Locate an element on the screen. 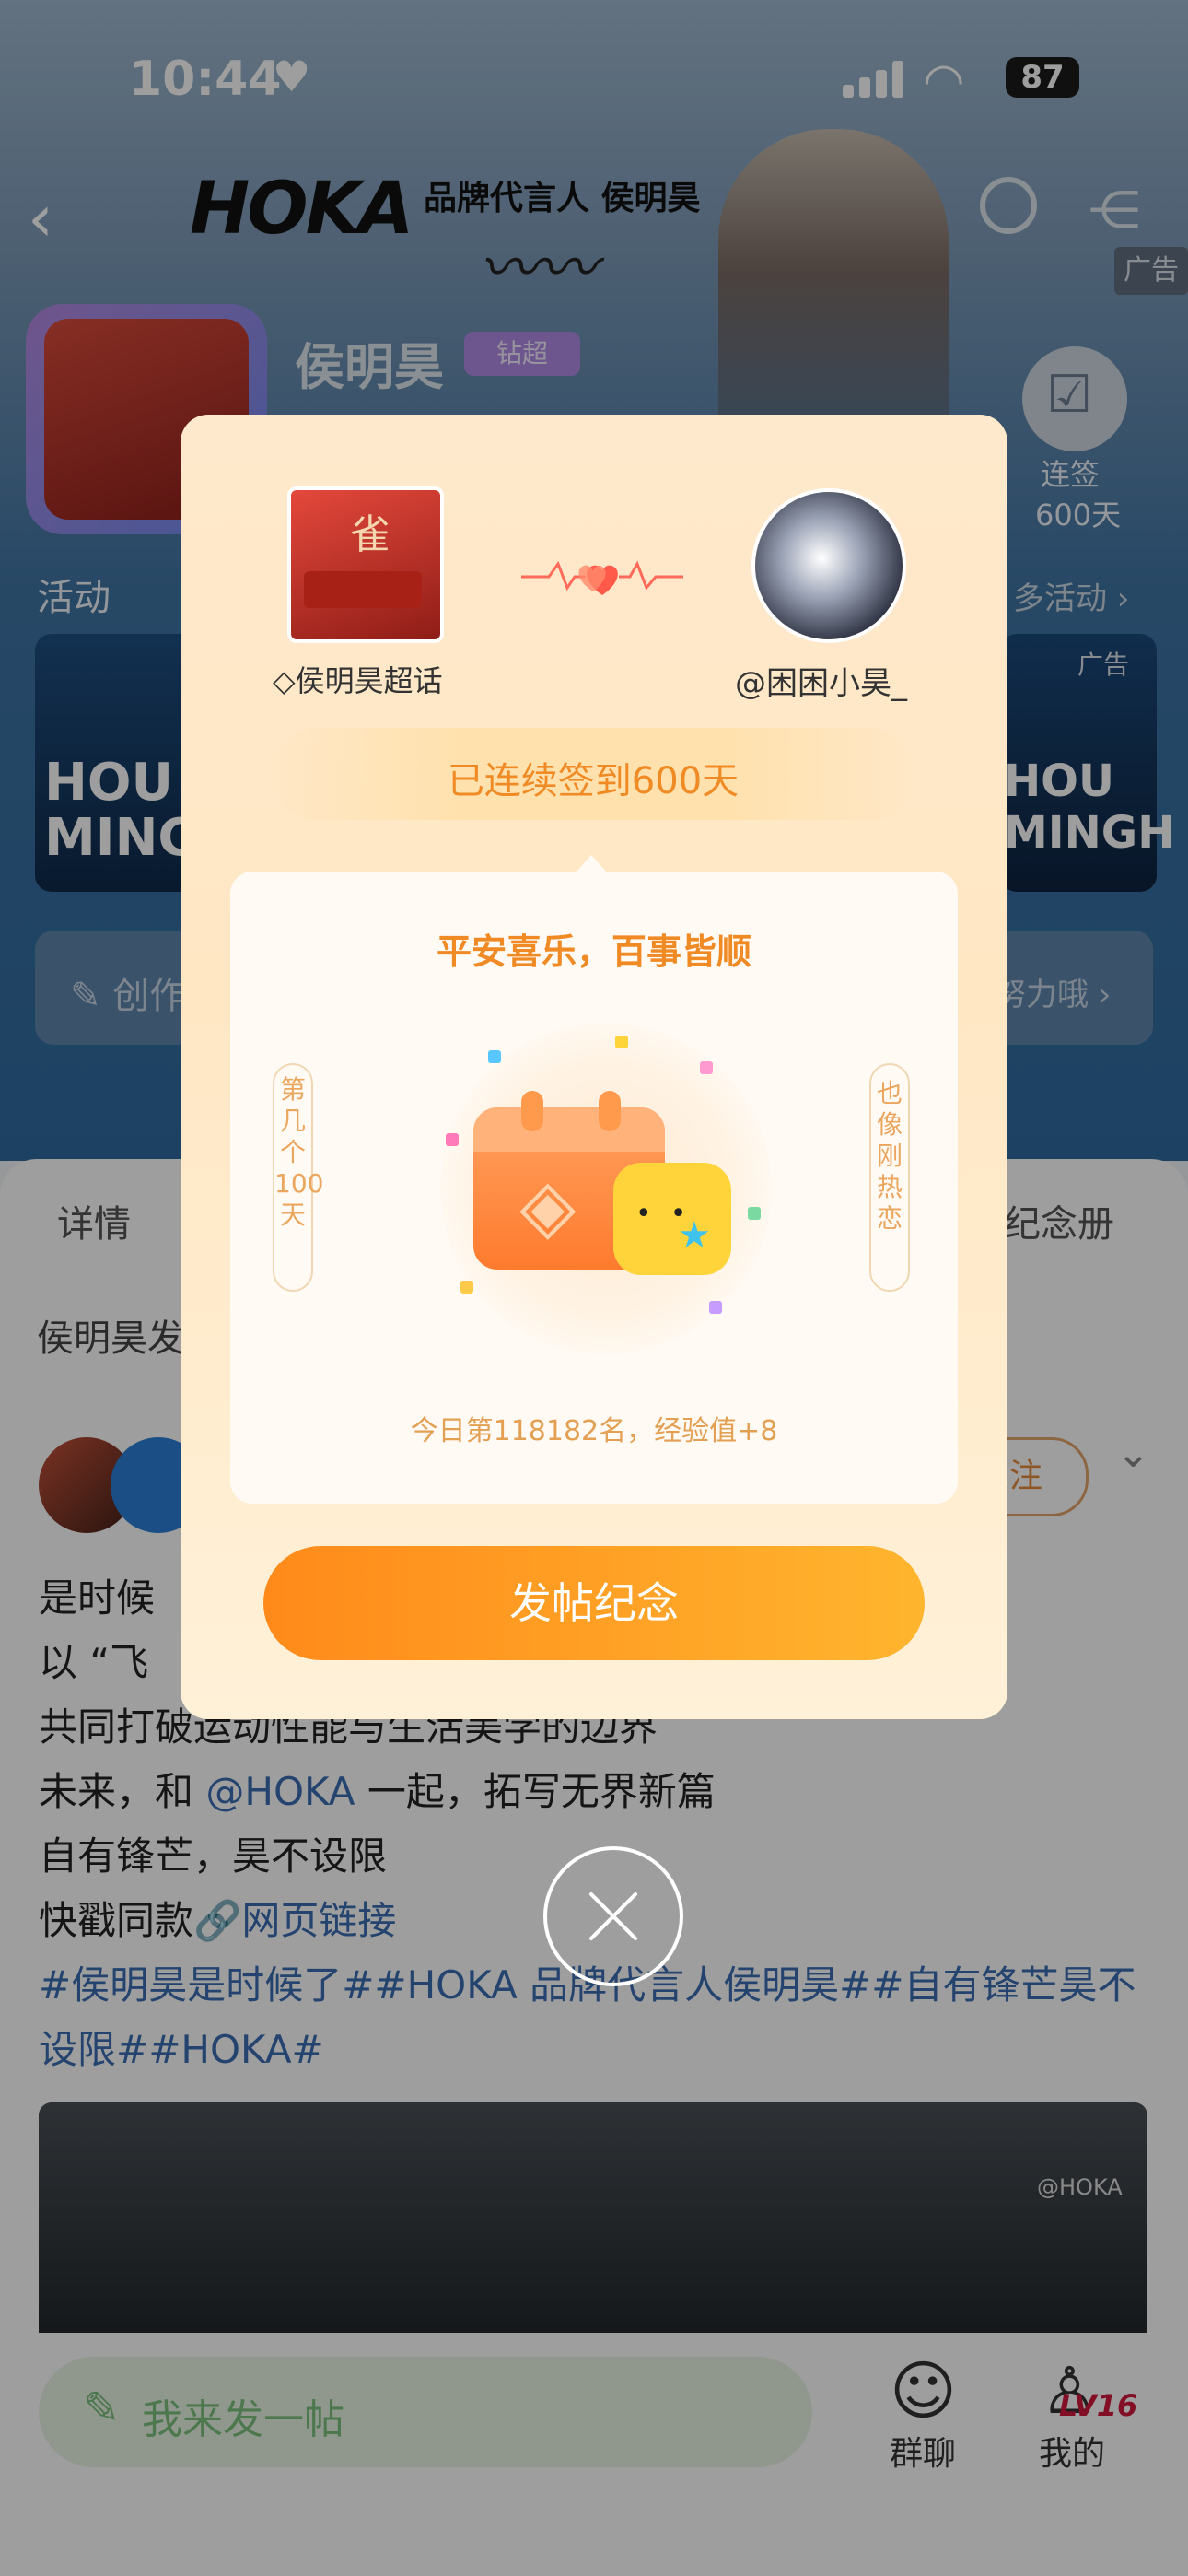  side-caption-right: 也像刚热恋 is located at coordinates (889, 1177).